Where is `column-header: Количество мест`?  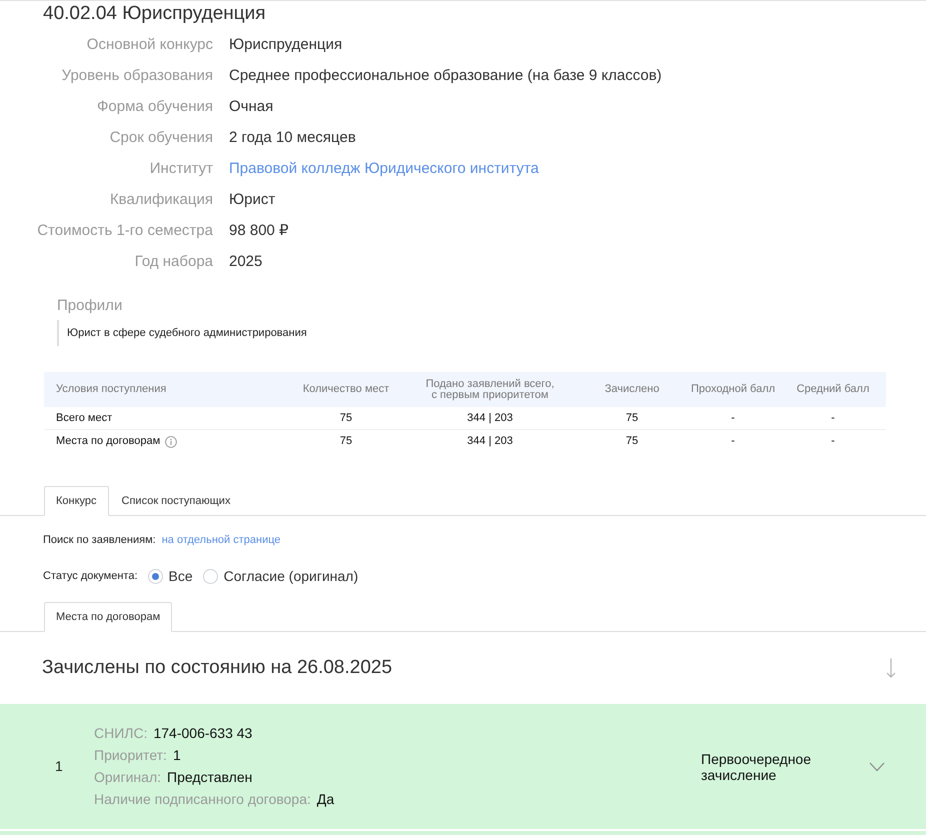
column-header: Количество мест is located at coordinates (346, 389).